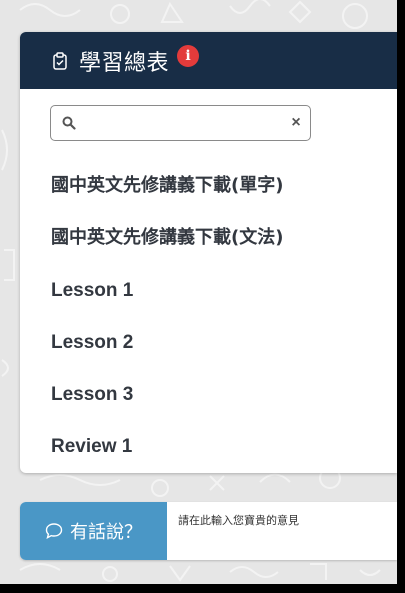 The width and height of the screenshot is (405, 593). I want to click on list-item: Lesson 2, so click(167, 346).